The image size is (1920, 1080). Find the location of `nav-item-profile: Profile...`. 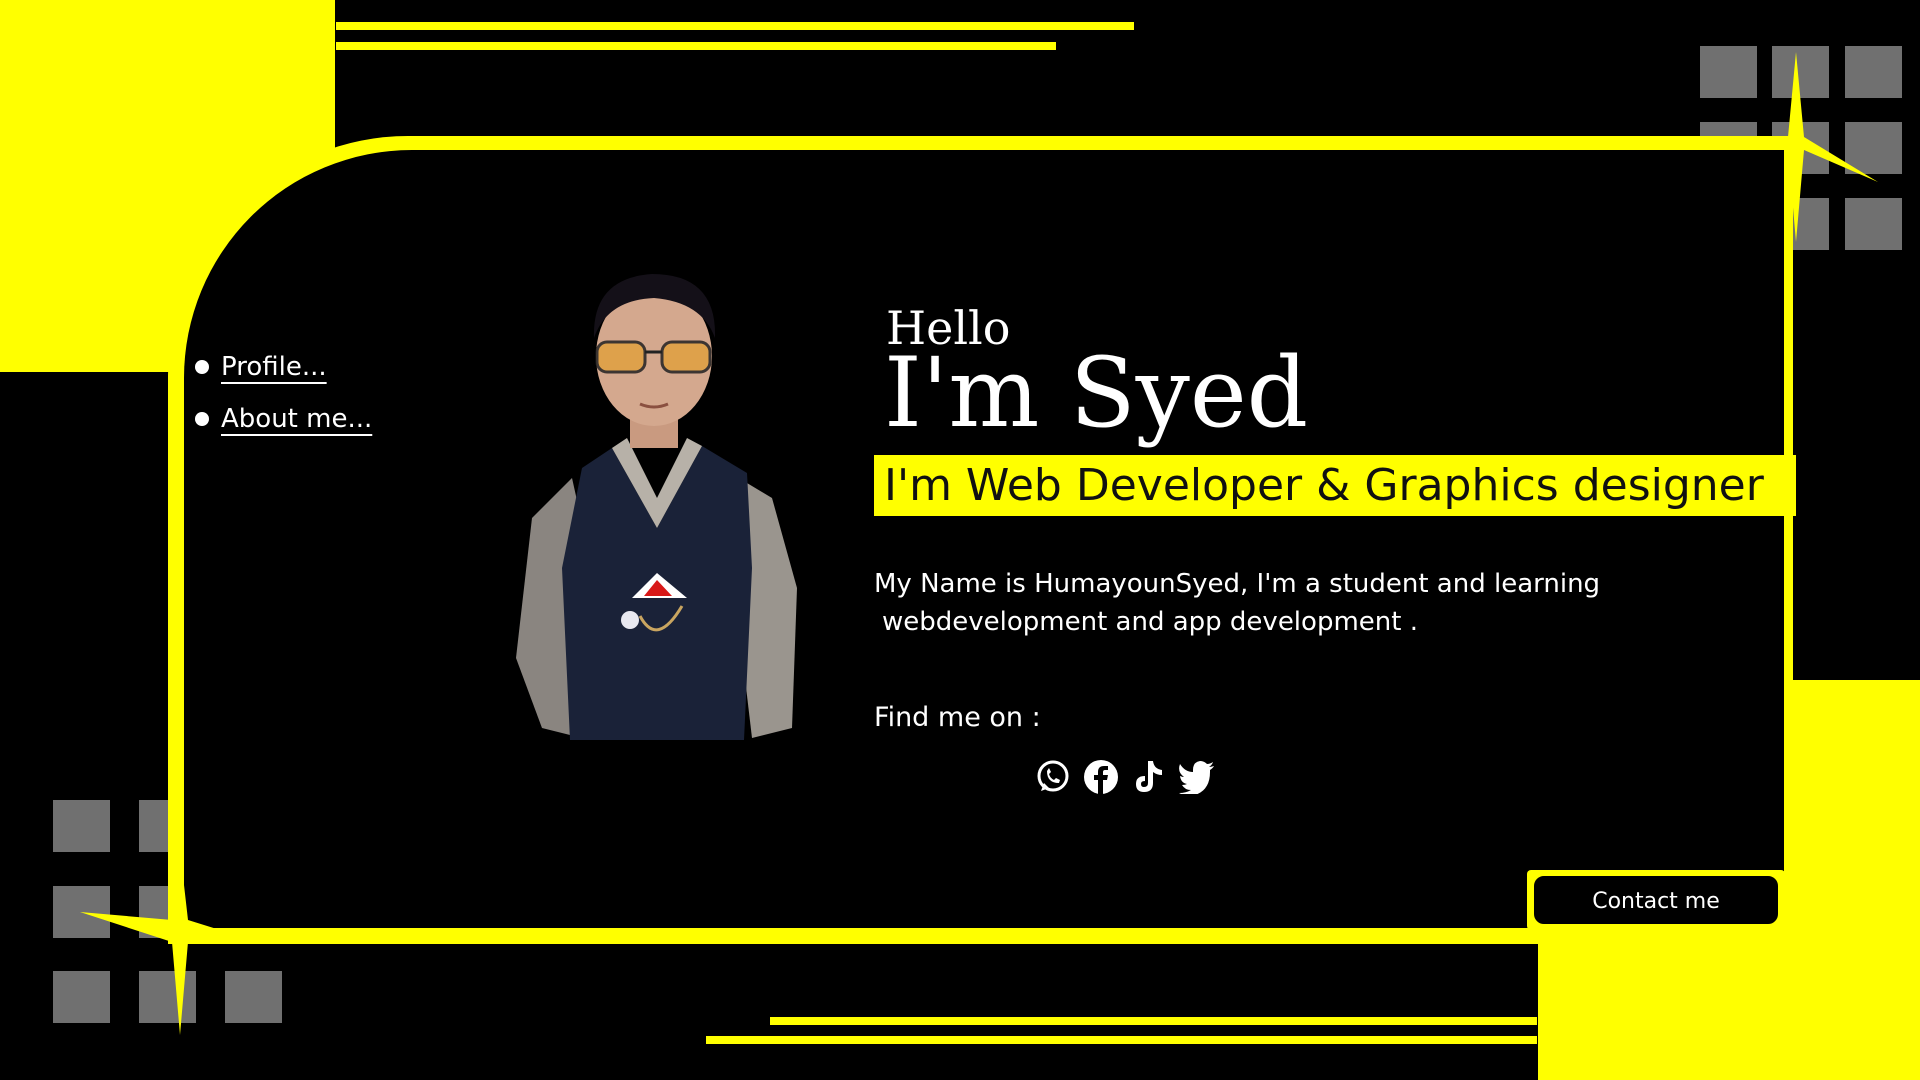

nav-item-profile: Profile... is located at coordinates (283, 367).